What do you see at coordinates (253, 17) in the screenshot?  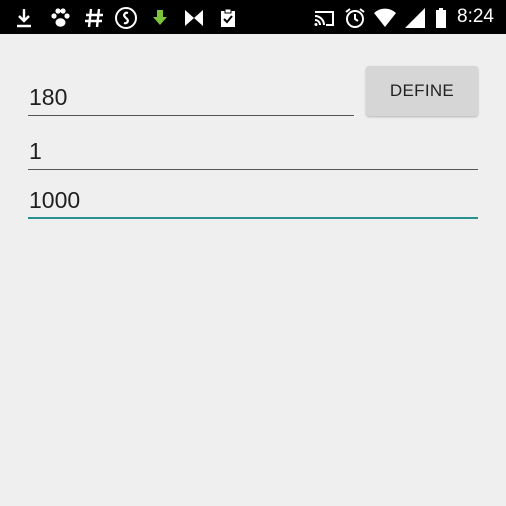 I see `status-bar: 8:24` at bounding box center [253, 17].